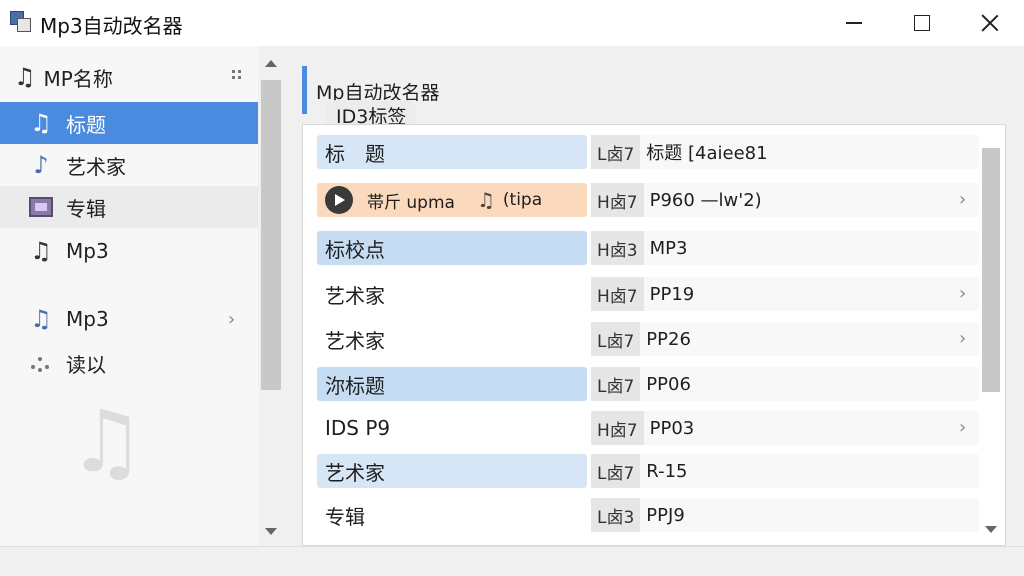 The height and width of the screenshot is (576, 1024). What do you see at coordinates (512, 23) in the screenshot?
I see `title-bar: Mp3自动改名器` at bounding box center [512, 23].